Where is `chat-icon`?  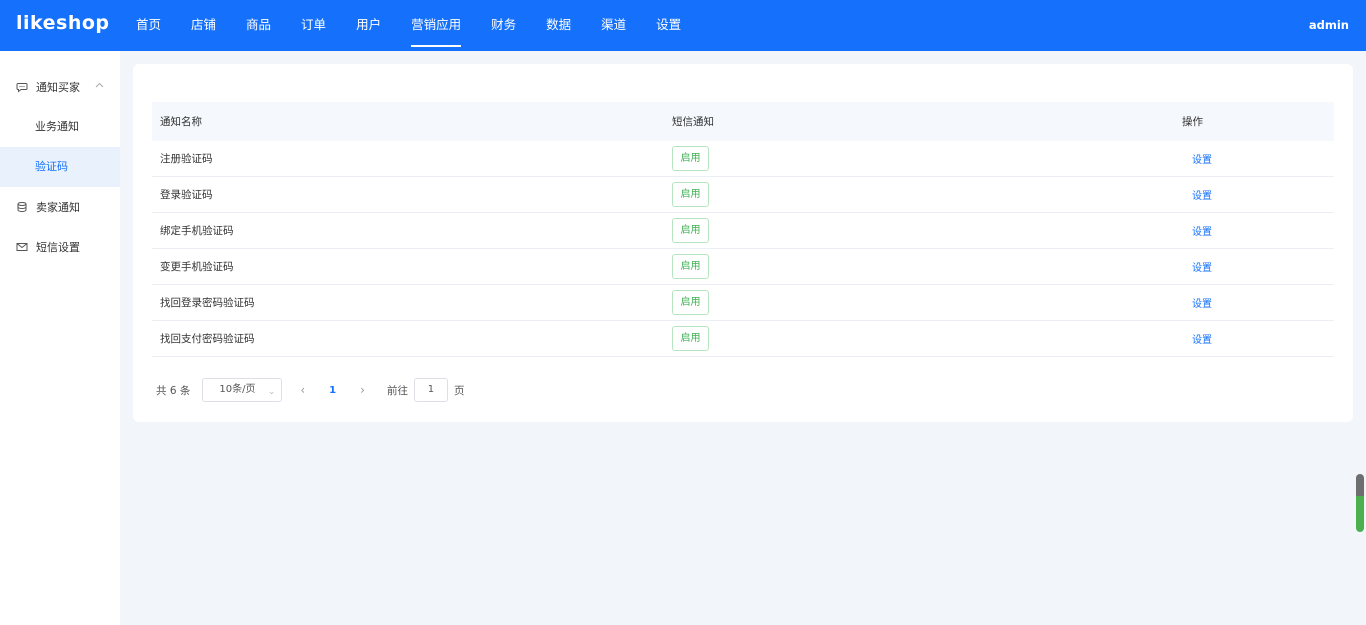
chat-icon is located at coordinates (22, 88).